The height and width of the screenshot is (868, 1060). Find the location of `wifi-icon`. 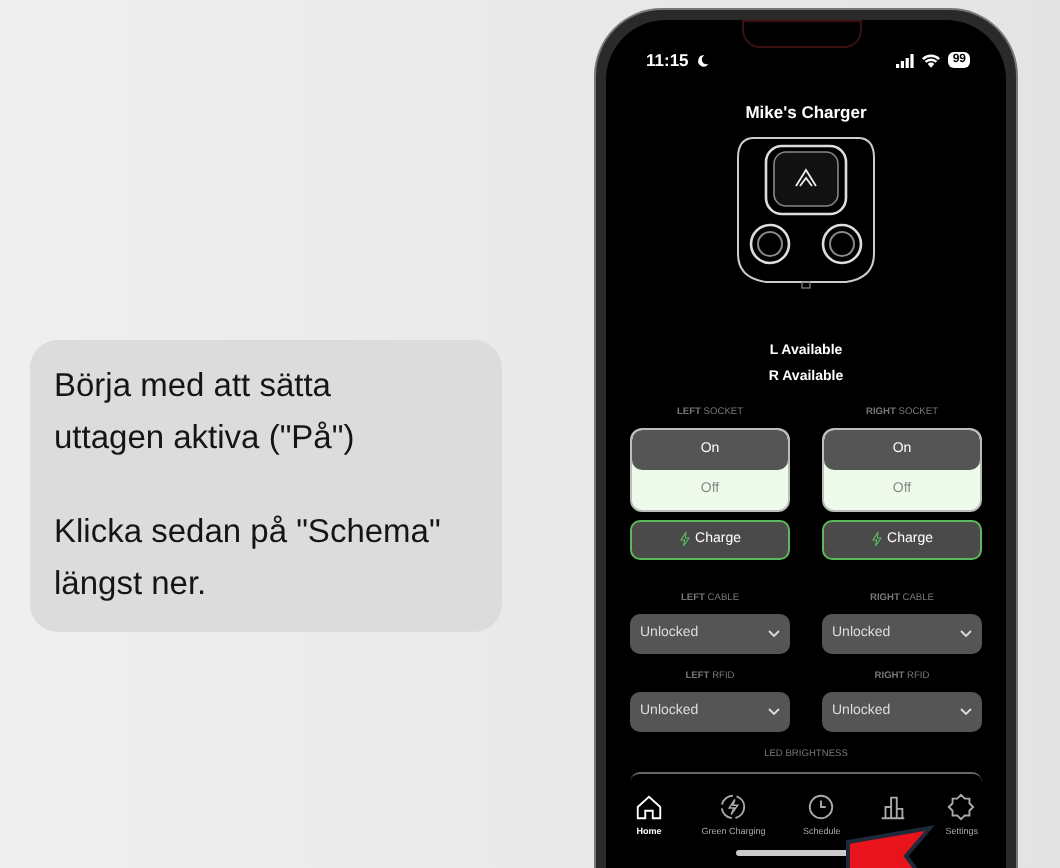

wifi-icon is located at coordinates (931, 60).